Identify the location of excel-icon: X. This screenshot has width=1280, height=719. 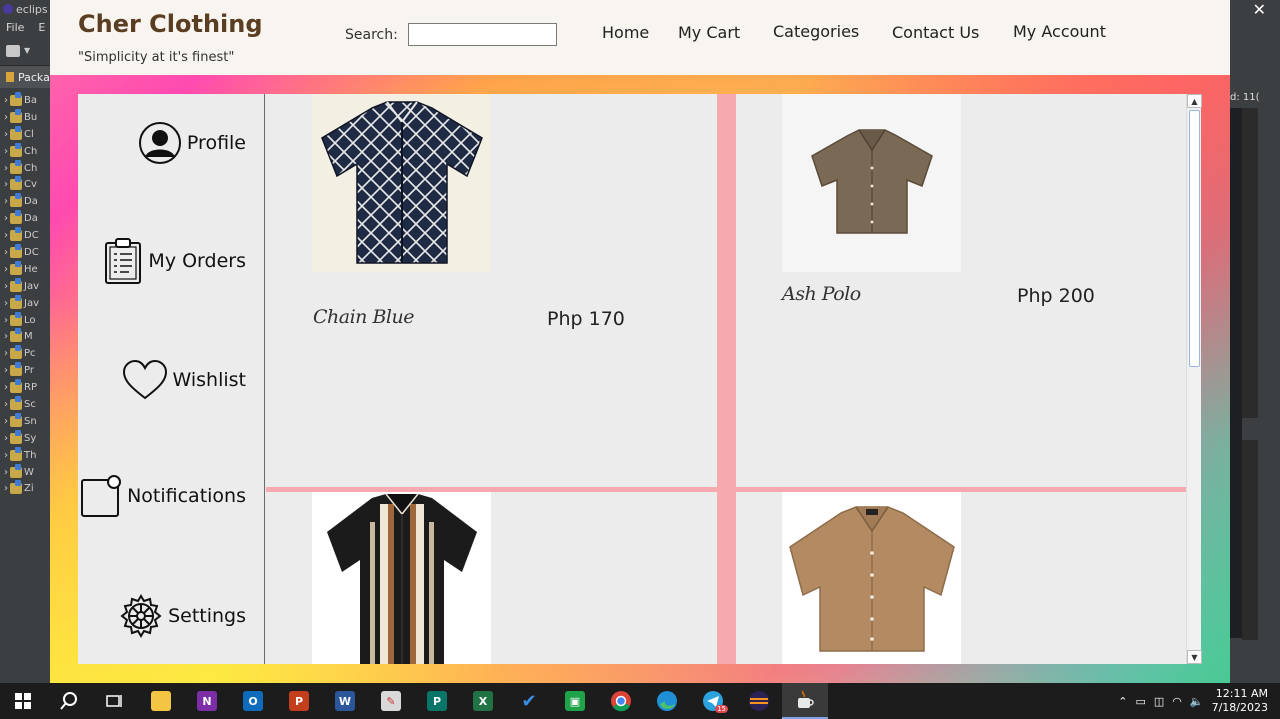
(483, 701).